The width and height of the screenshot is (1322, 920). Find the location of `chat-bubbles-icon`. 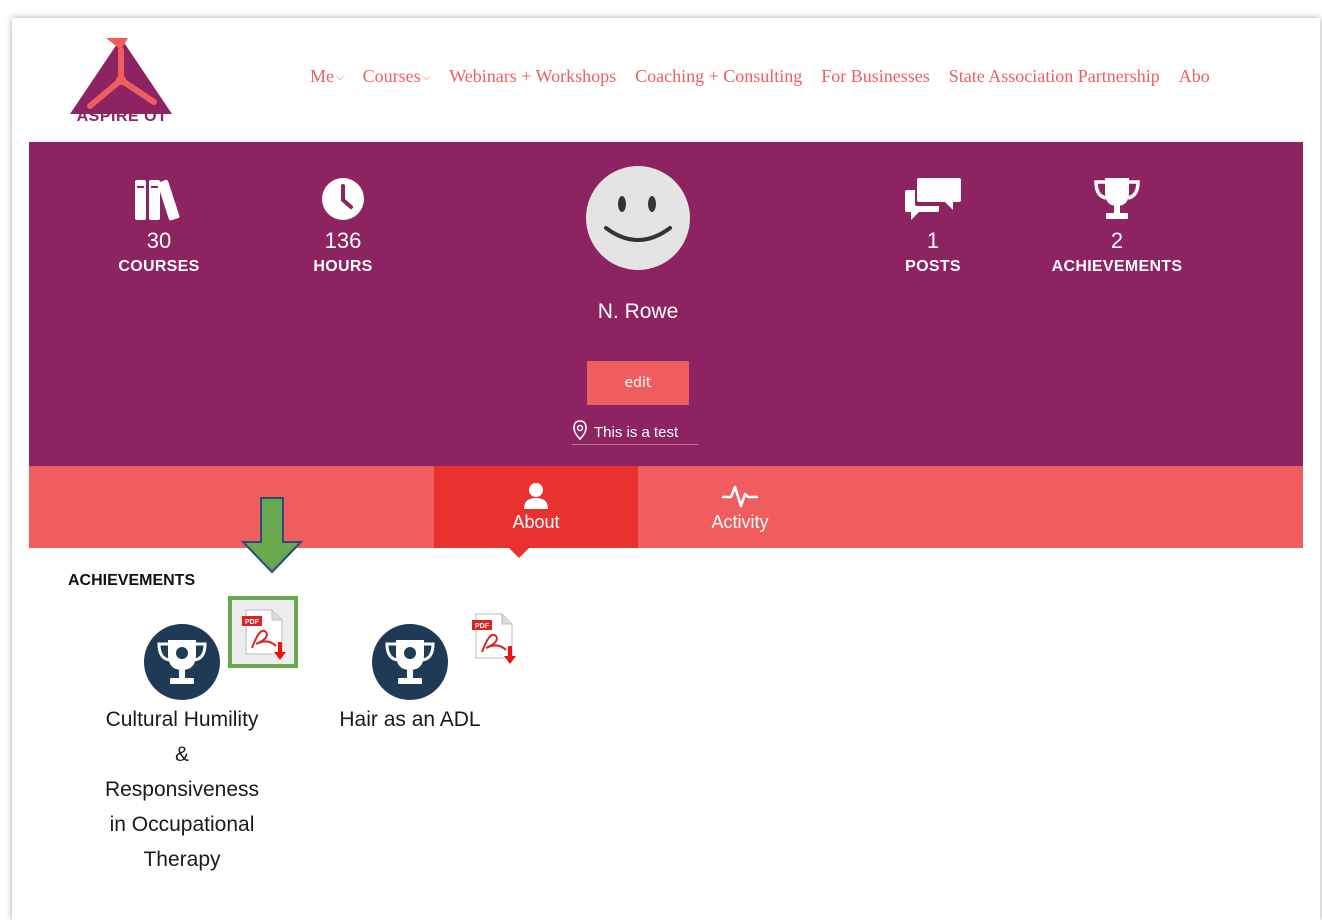

chat-bubbles-icon is located at coordinates (933, 199).